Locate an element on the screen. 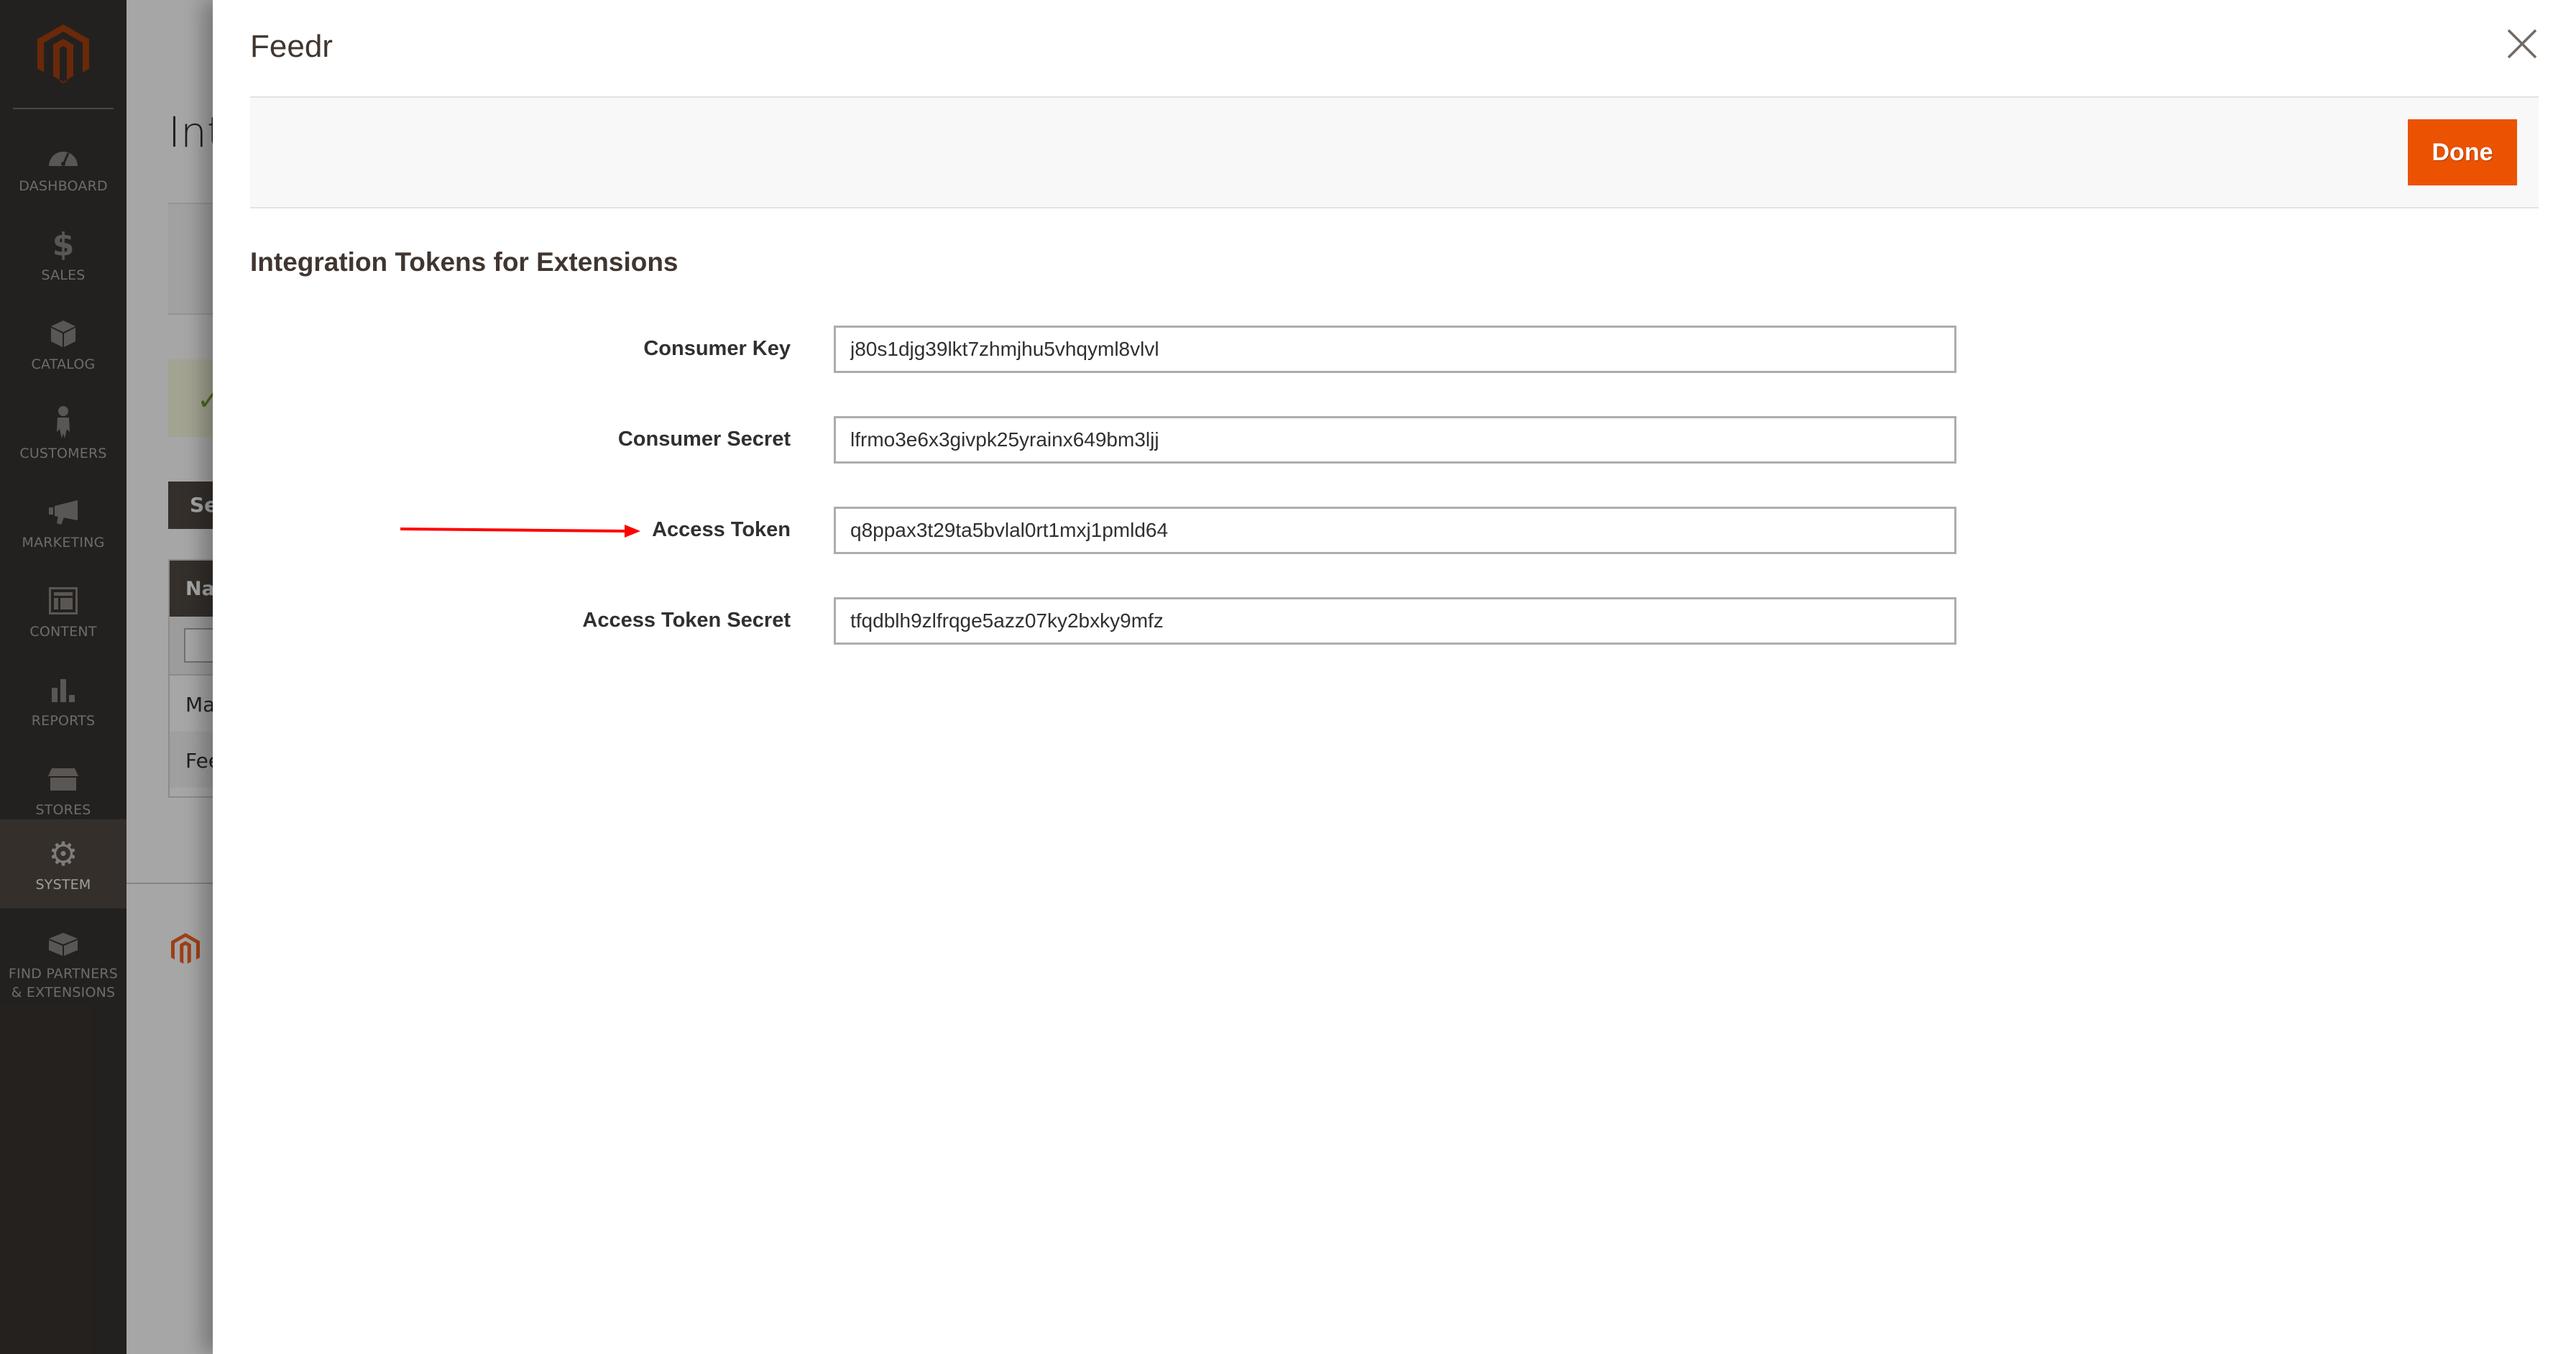 The height and width of the screenshot is (1354, 2576). modal-actions-bar: Done is located at coordinates (1394, 152).